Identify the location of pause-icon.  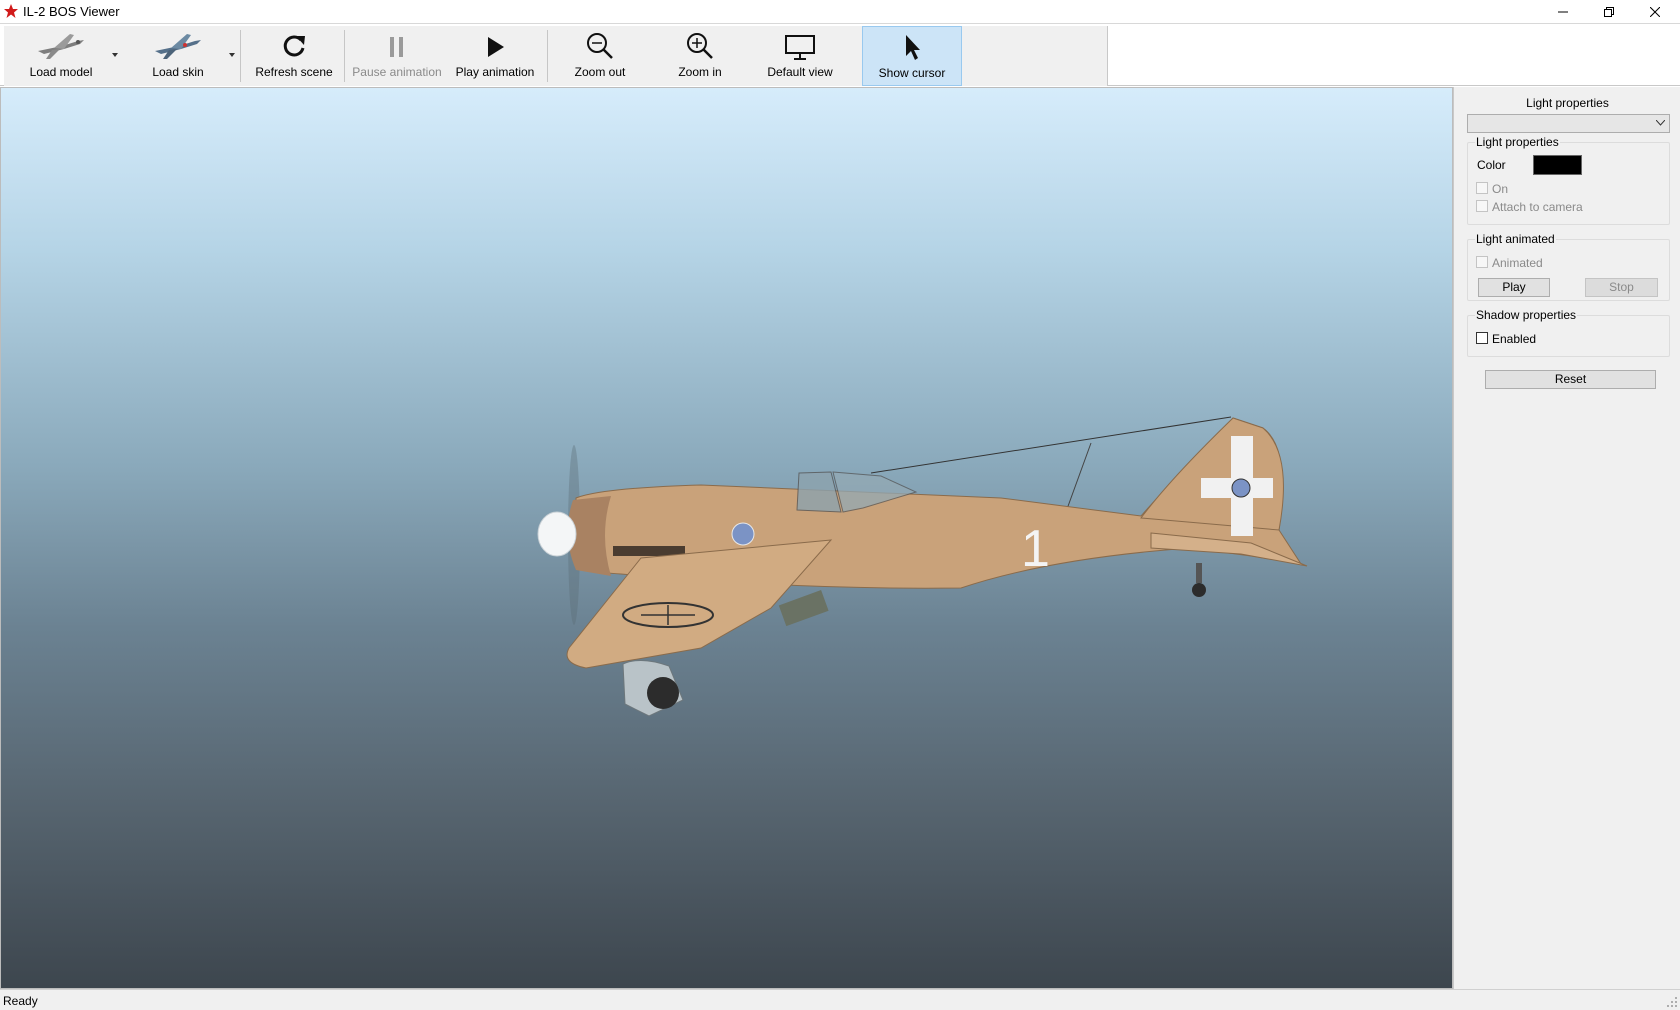
(396, 47).